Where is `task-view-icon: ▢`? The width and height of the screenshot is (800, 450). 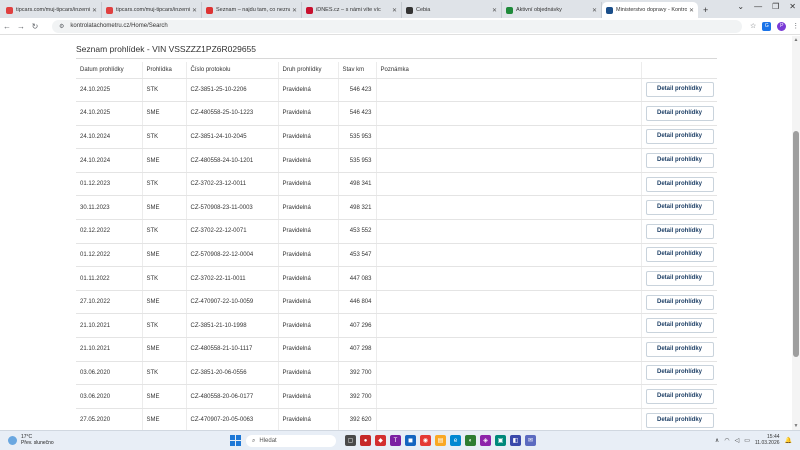
task-view-icon: ▢ is located at coordinates (350, 440).